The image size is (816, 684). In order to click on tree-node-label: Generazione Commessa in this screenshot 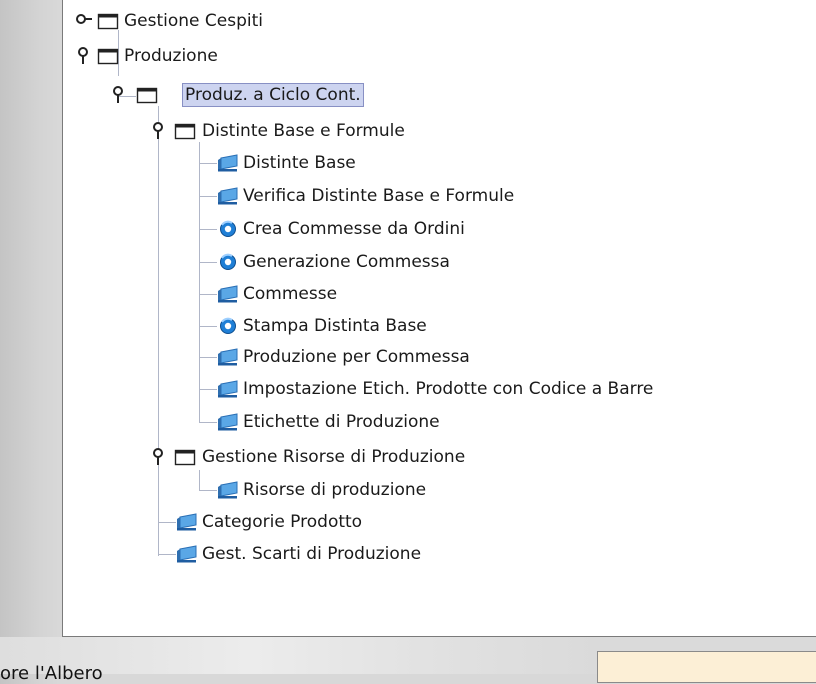, I will do `click(346, 262)`.